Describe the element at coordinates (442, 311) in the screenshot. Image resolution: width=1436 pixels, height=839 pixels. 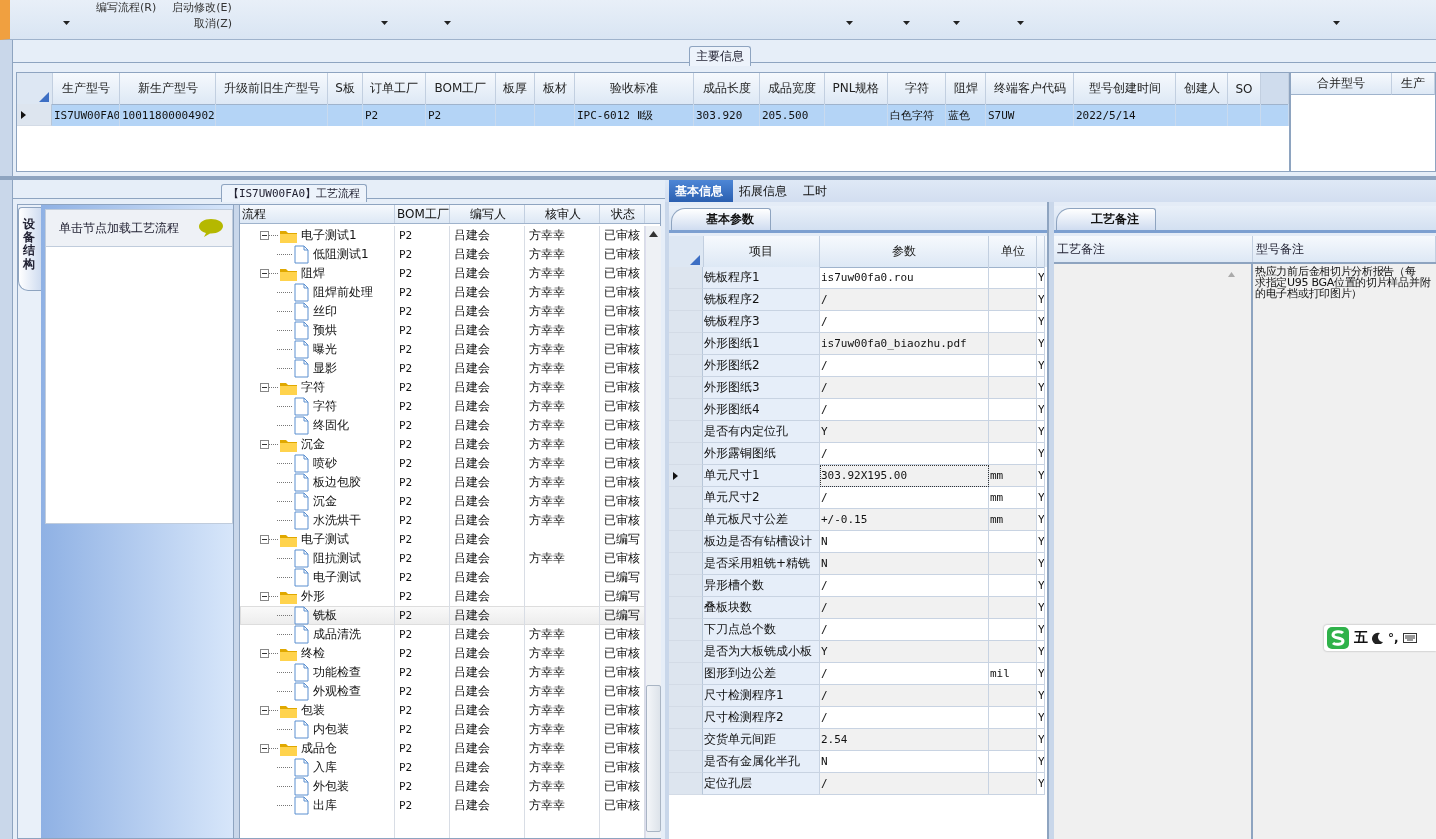
I see `tree-row: 丝印 P2 吕建会 方幸幸 已审核` at that location.